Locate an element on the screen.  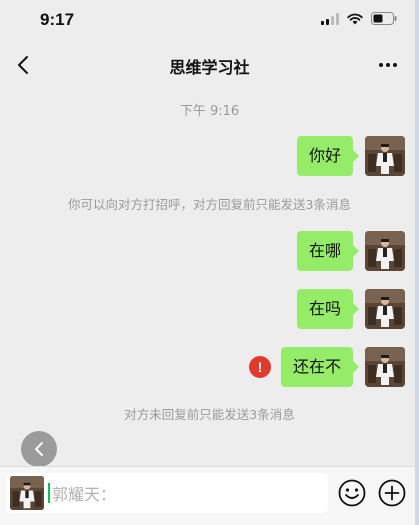
message-row: 你好 is located at coordinates (350, 156).